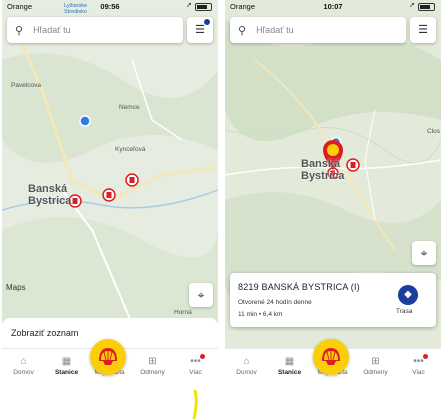  What do you see at coordinates (299, 287) in the screenshot?
I see `station-name: 8219 BANSKÁ BYSTRICA (I)` at bounding box center [299, 287].